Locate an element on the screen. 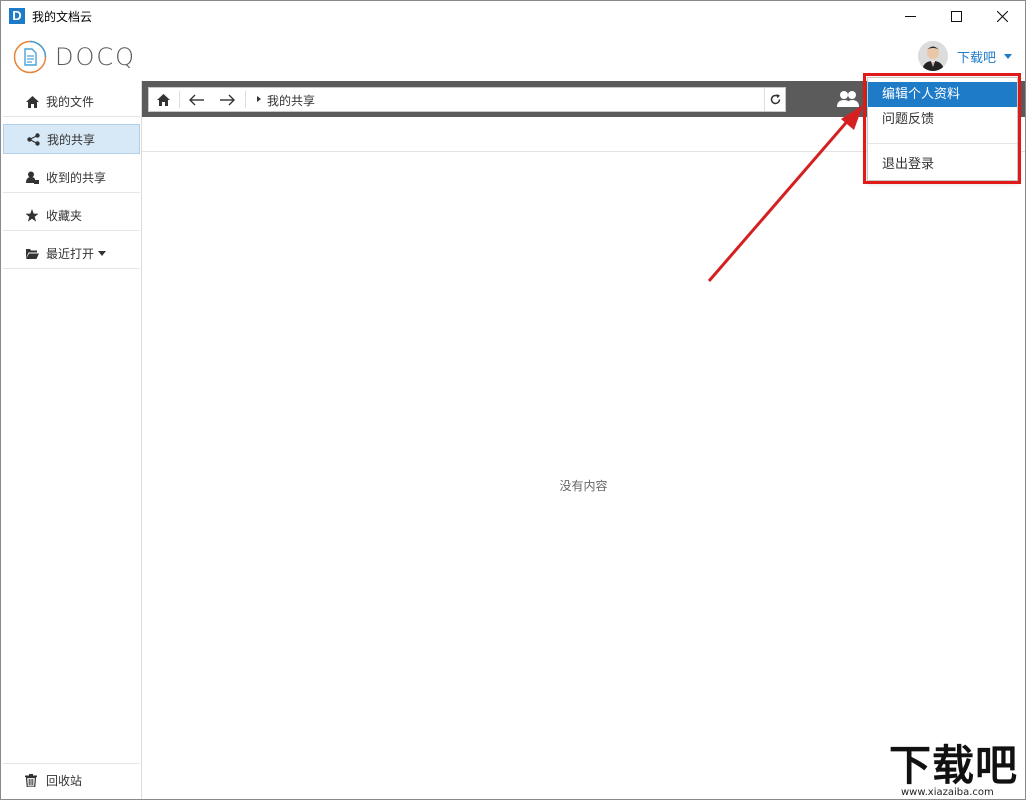 Image resolution: width=1026 pixels, height=800 pixels. annotation-arrow-icon is located at coordinates (785, 193).